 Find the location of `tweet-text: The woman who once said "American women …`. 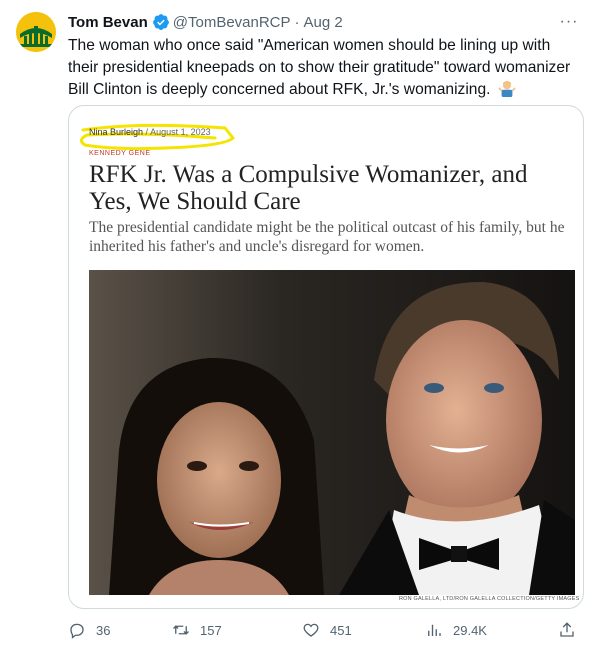

tweet-text: The woman who once said "American women … is located at coordinates (324, 68).